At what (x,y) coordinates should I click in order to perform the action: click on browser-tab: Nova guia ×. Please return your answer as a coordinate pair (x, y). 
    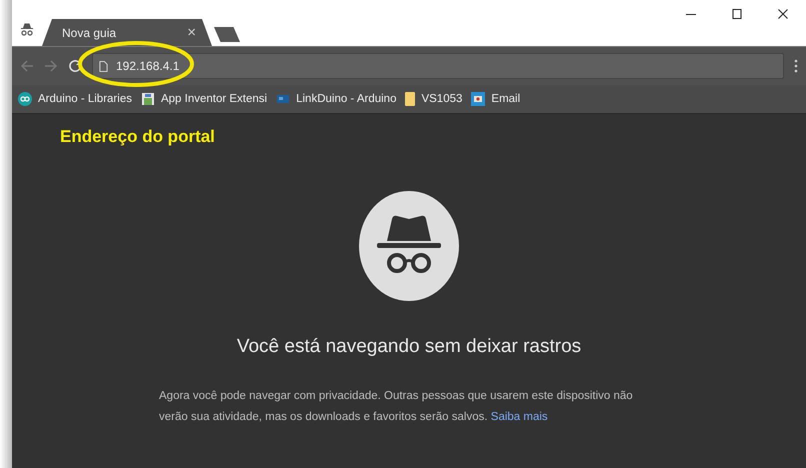
    Looking at the image, I should click on (127, 32).